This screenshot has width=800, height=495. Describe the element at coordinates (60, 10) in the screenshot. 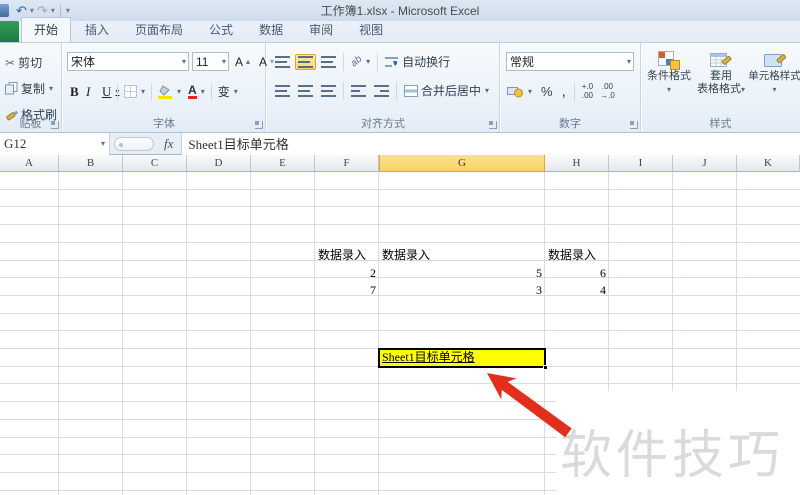

I see `qat-separator` at that location.